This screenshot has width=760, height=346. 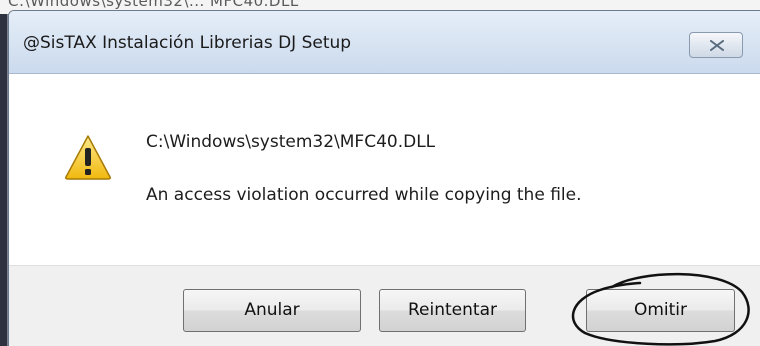 I want to click on close-button, so click(x=716, y=45).